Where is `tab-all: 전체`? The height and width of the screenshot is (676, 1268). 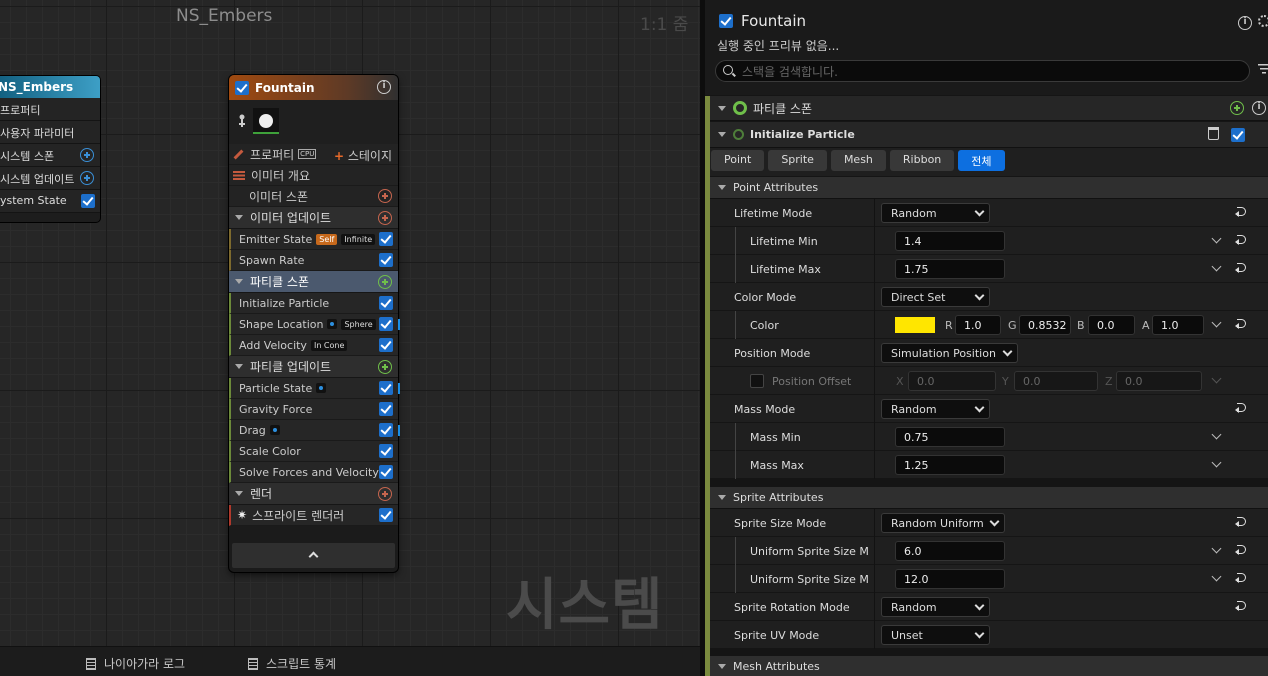 tab-all: 전체 is located at coordinates (981, 160).